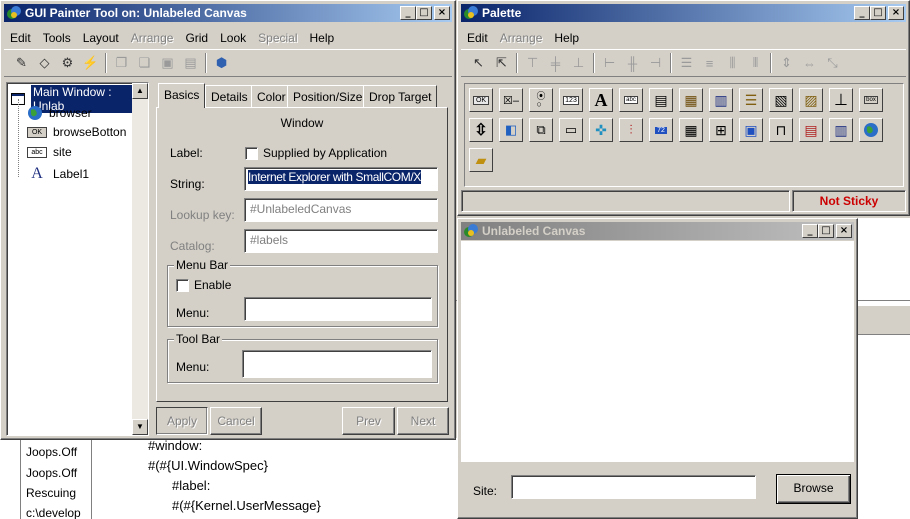 The height and width of the screenshot is (519, 910). What do you see at coordinates (337, 364) in the screenshot?
I see `tool-bar-menu-input` at bounding box center [337, 364].